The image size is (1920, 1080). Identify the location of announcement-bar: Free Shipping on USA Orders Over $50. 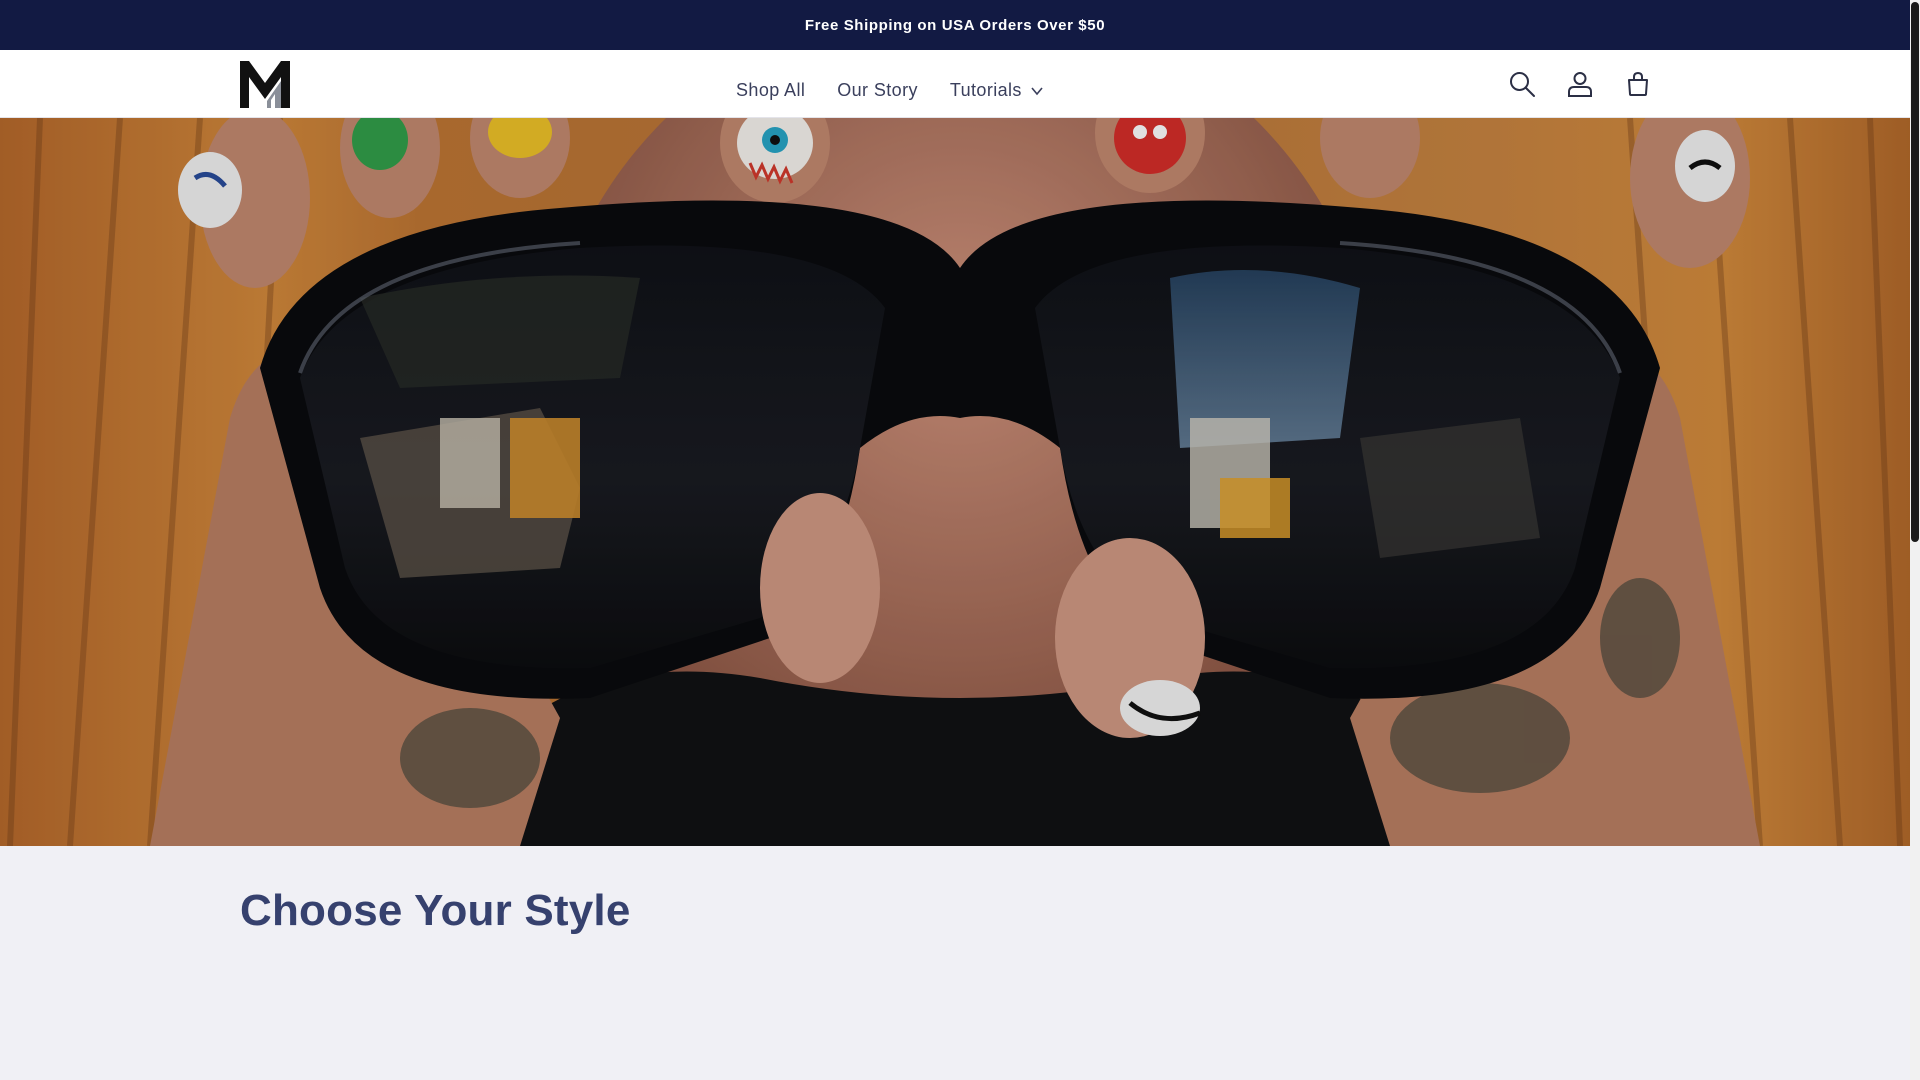
(955, 25).